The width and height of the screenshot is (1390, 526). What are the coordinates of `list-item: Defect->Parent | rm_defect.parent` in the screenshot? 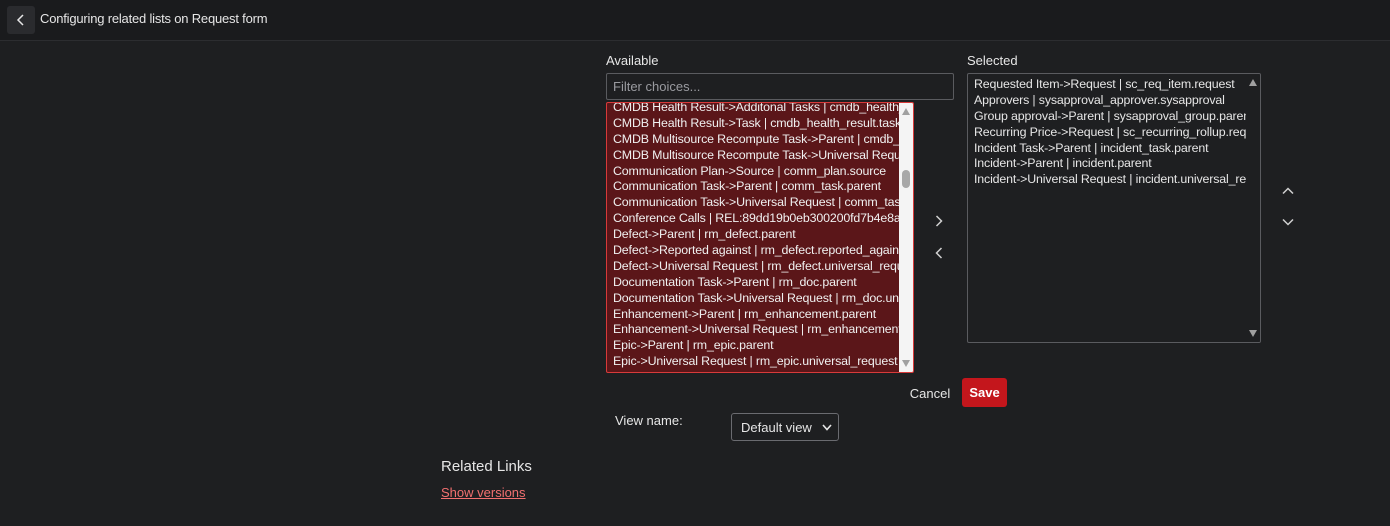 It's located at (753, 235).